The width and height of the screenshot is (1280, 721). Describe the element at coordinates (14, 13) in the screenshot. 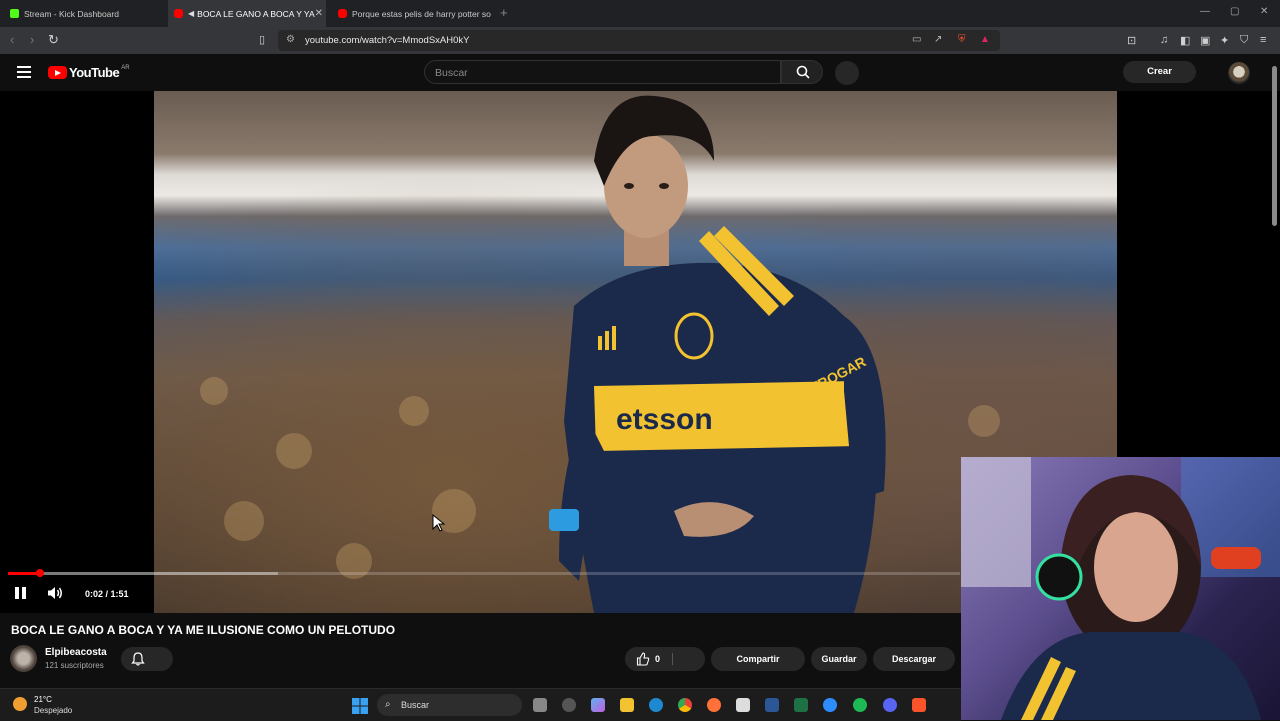

I see `kick-favicon-icon` at that location.